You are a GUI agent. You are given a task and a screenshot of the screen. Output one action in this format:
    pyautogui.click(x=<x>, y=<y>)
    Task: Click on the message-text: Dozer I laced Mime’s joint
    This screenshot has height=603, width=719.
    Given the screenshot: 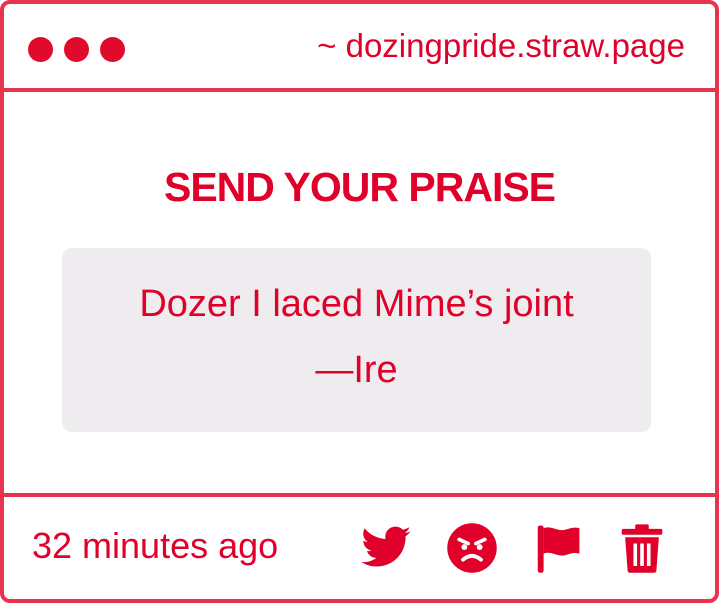 What is the action you would take?
    pyautogui.click(x=356, y=304)
    